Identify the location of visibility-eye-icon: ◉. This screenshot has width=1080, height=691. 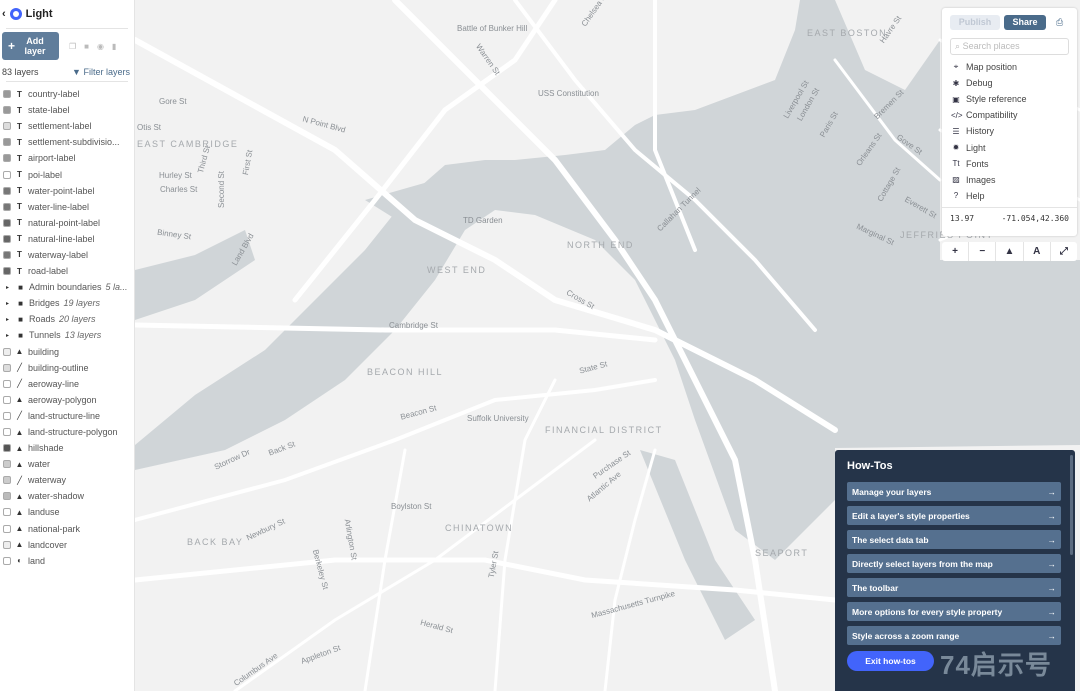
(100, 46).